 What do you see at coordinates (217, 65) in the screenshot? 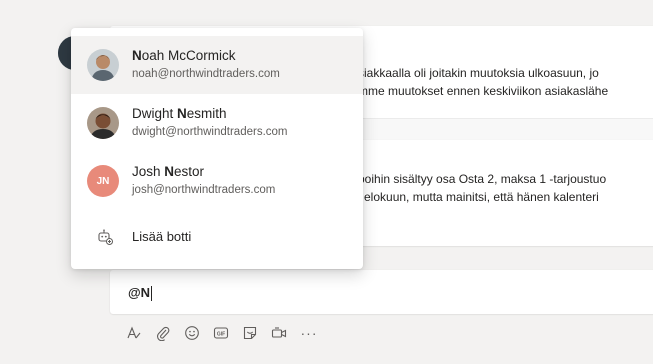
I see `suggestion-noah-mccormick: Noah McCormick noah@northwindtraders.com` at bounding box center [217, 65].